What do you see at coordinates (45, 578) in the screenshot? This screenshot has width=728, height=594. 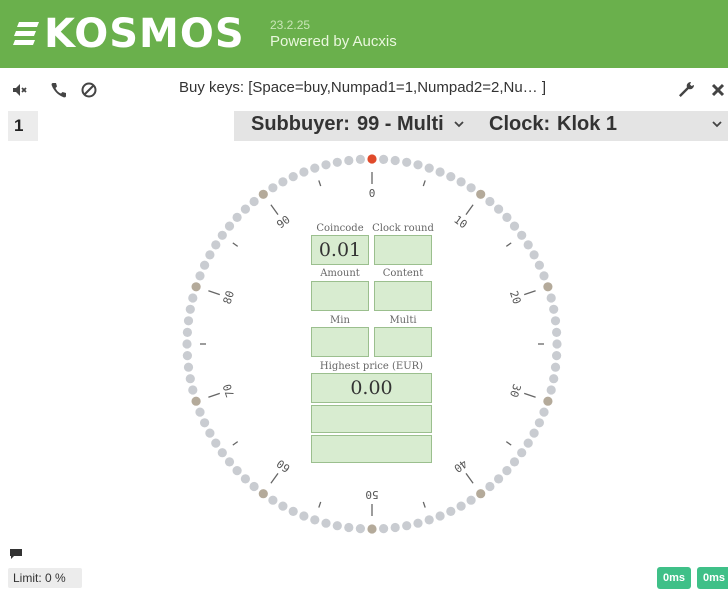 I see `limit-status: Limit: 0 %` at bounding box center [45, 578].